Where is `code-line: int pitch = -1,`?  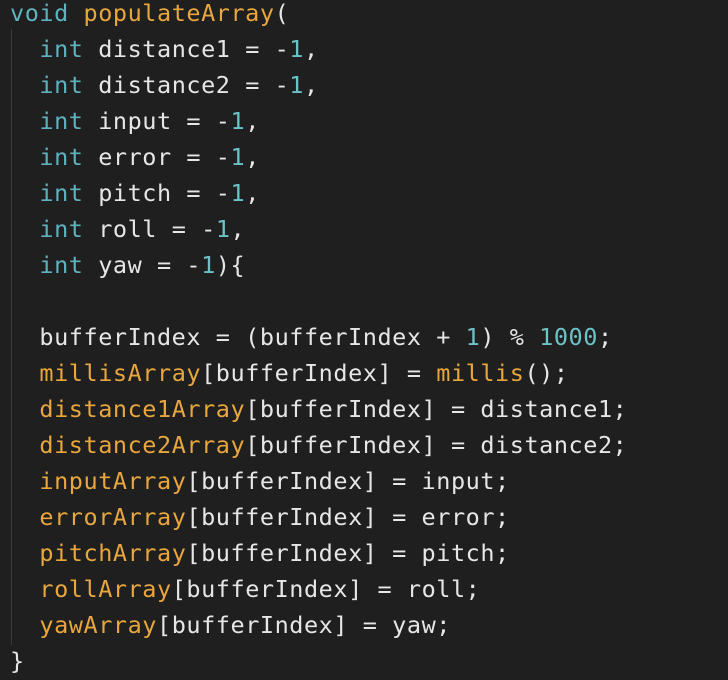
code-line: int pitch = -1, is located at coordinates (135, 193).